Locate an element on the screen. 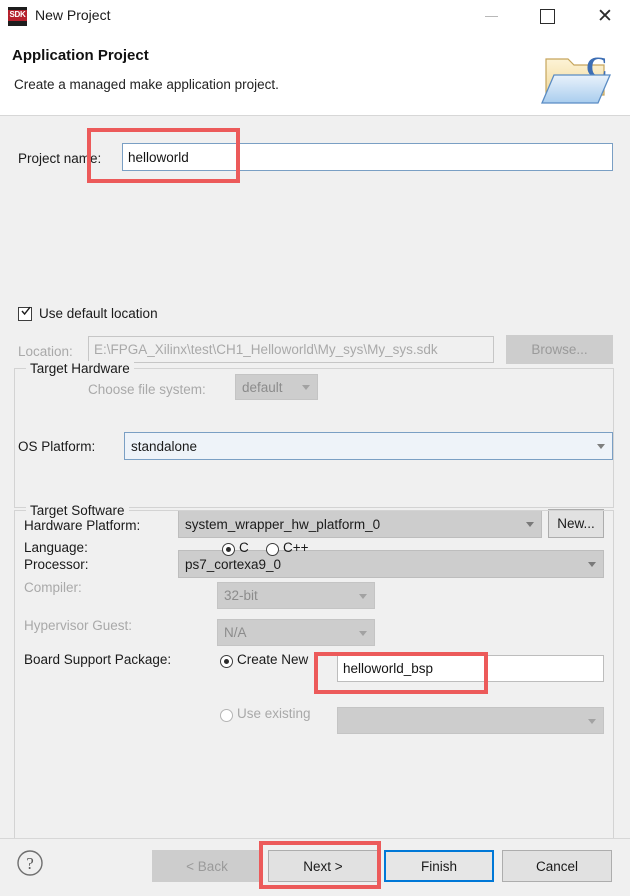  page-title: Application Project is located at coordinates (80, 55).